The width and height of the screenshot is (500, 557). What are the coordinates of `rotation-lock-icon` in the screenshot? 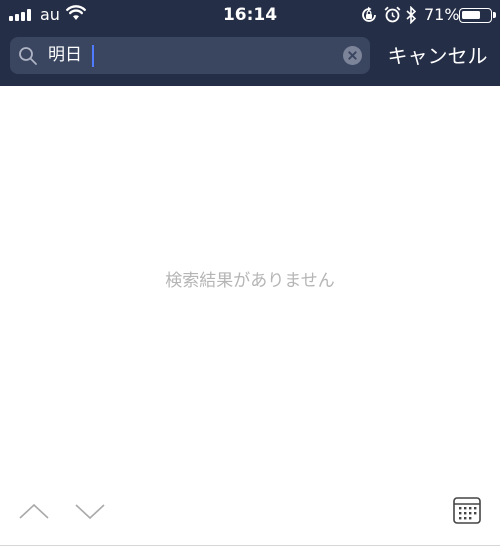 It's located at (369, 14).